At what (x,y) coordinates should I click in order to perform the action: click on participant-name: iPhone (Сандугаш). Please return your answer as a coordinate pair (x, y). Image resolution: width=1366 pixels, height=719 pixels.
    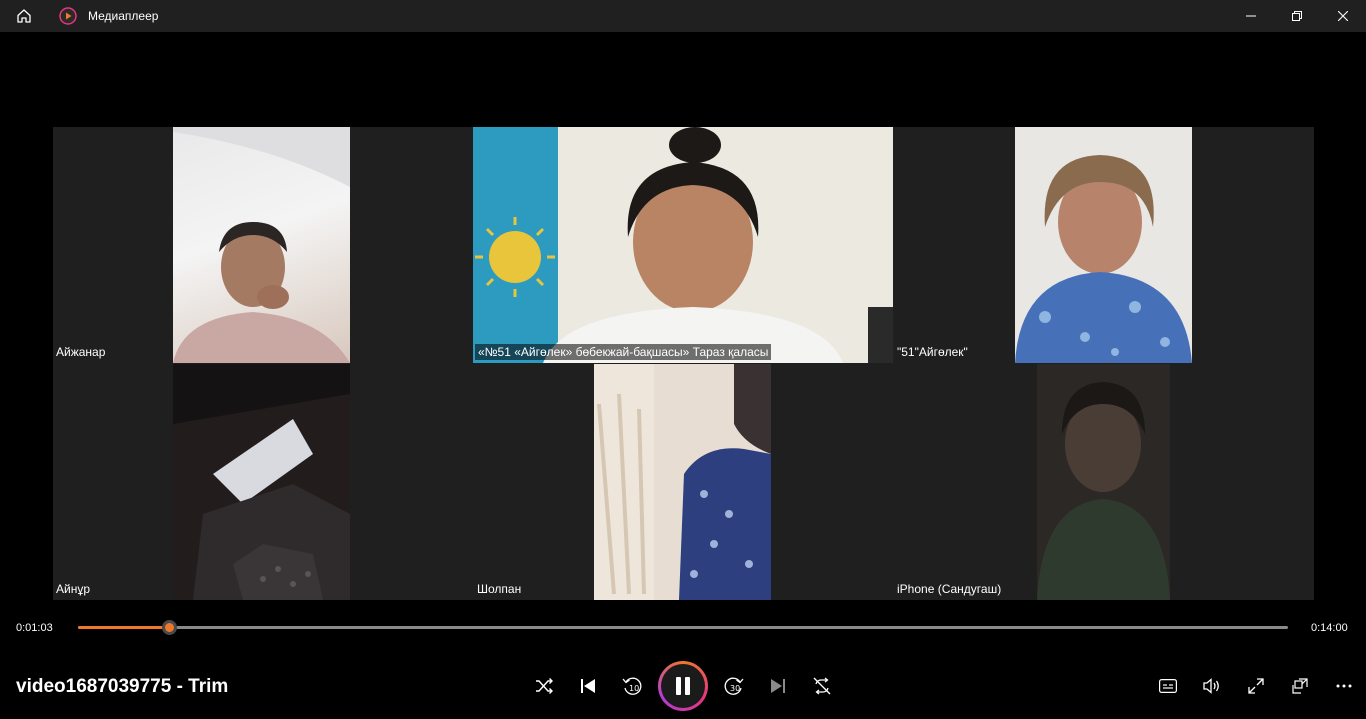
    Looking at the image, I should click on (949, 589).